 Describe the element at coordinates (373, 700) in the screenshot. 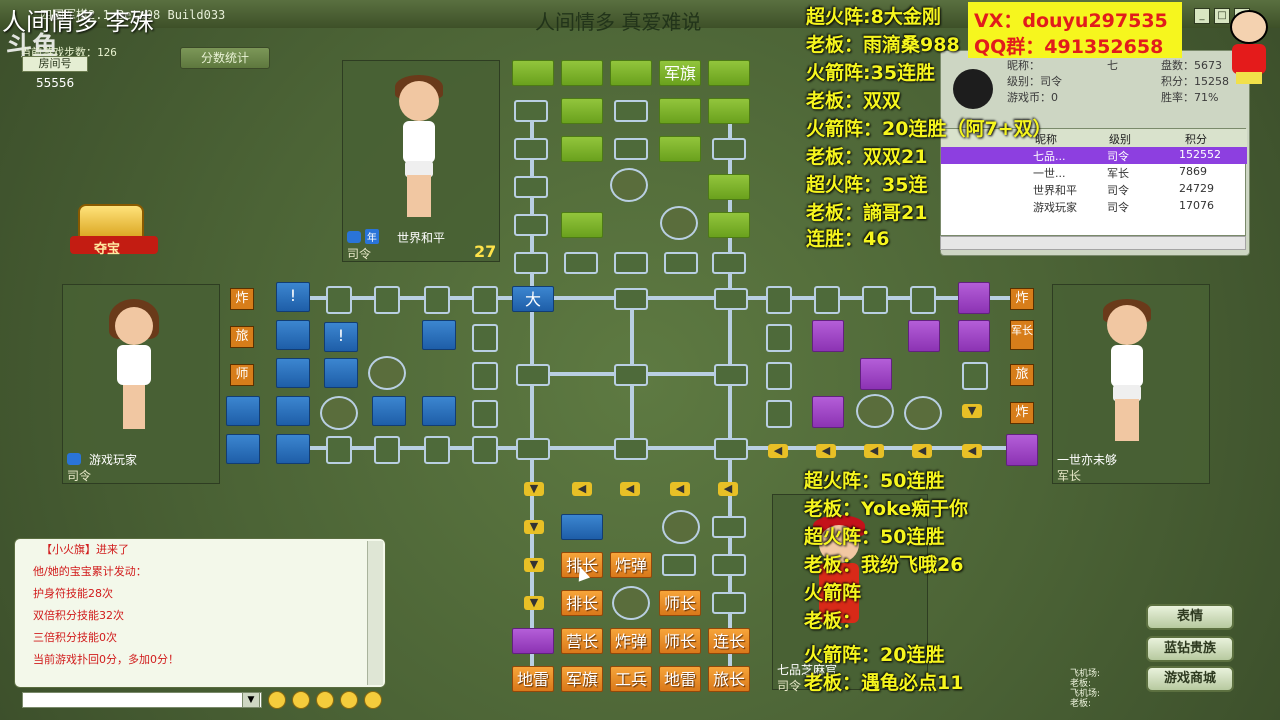

I see `globe-icon` at that location.